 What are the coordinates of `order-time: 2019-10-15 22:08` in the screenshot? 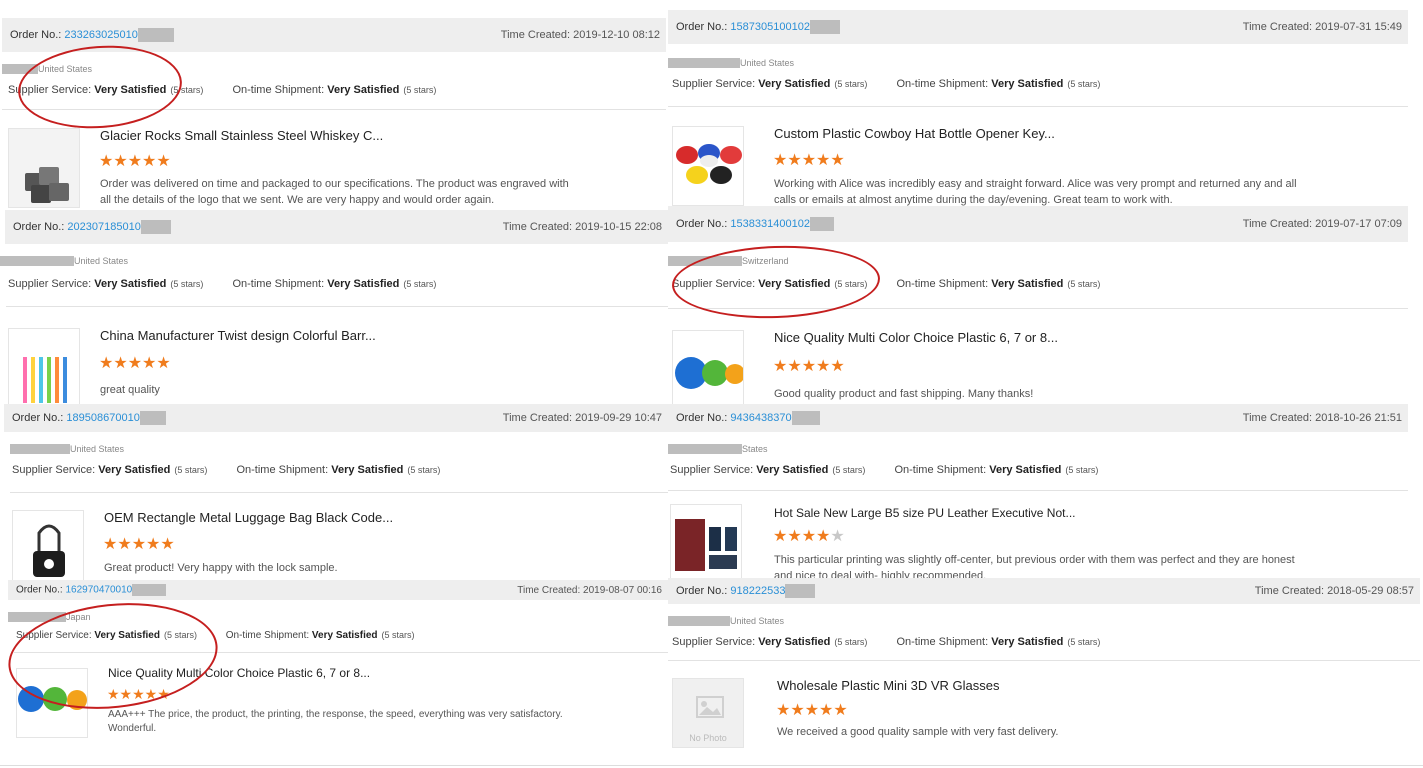 It's located at (618, 227).